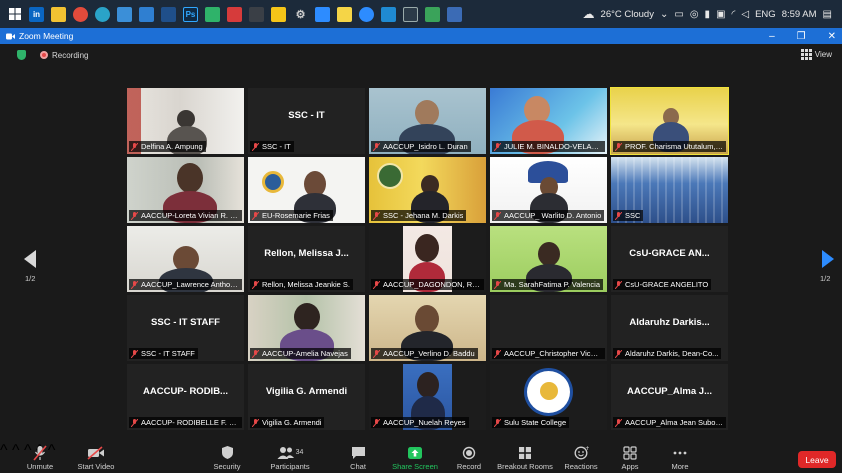 This screenshot has width=842, height=473. I want to click on participant-label: SSC - IT, so click(272, 146).